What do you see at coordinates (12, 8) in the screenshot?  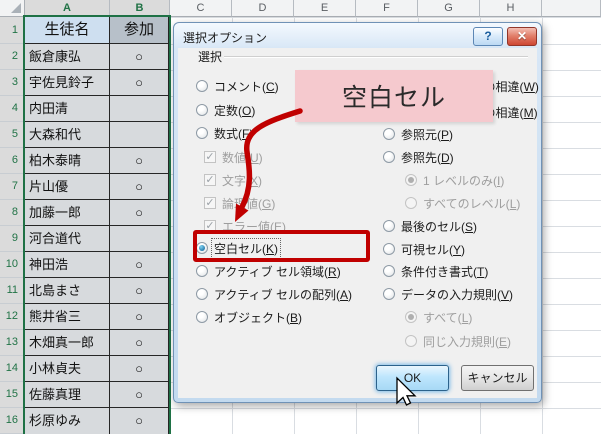 I see `select-all-corner` at bounding box center [12, 8].